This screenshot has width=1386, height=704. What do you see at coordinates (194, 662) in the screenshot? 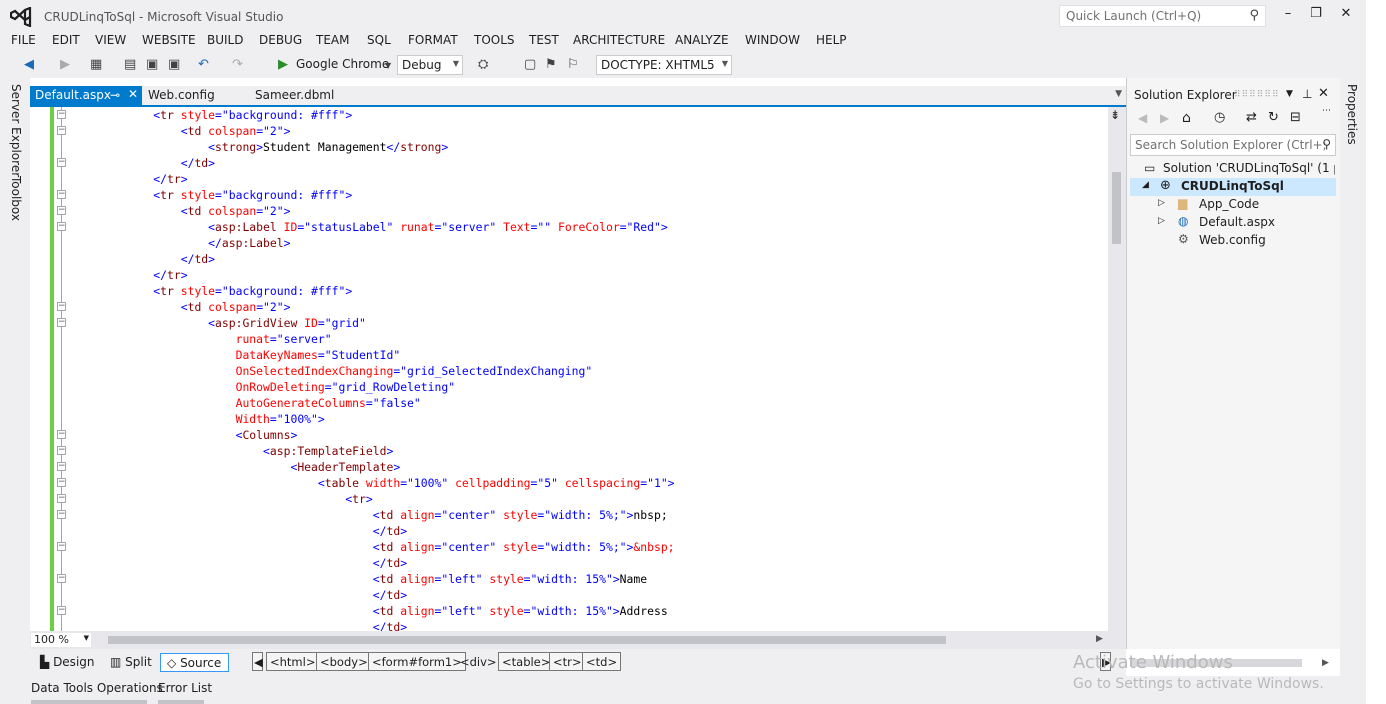
I see `source-view-button: ◇ Source` at bounding box center [194, 662].